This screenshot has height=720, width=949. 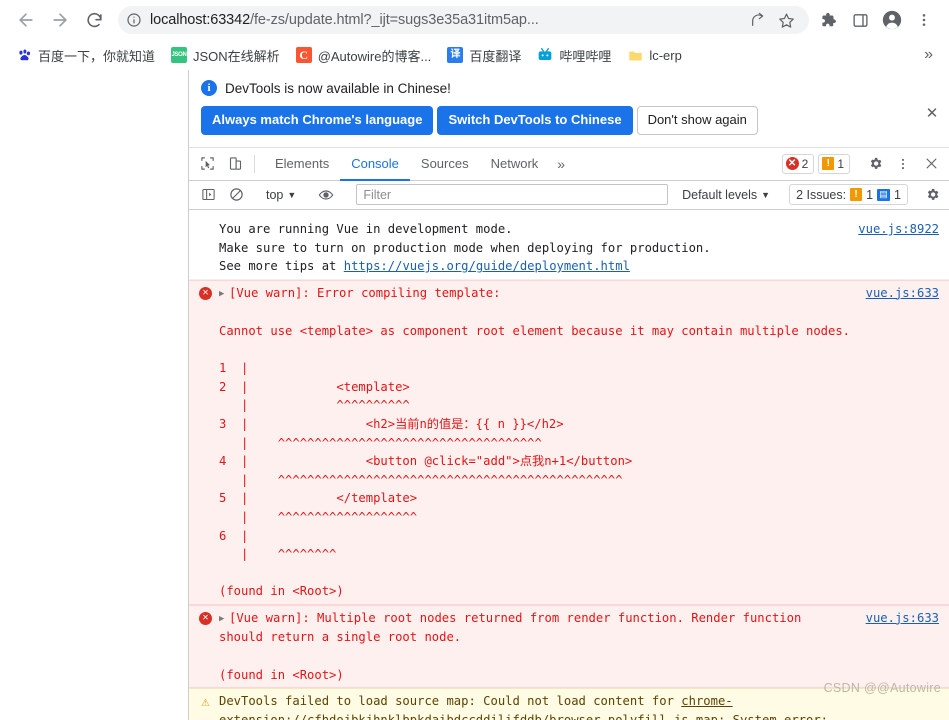 I want to click on baidu-icon, so click(x=24, y=55).